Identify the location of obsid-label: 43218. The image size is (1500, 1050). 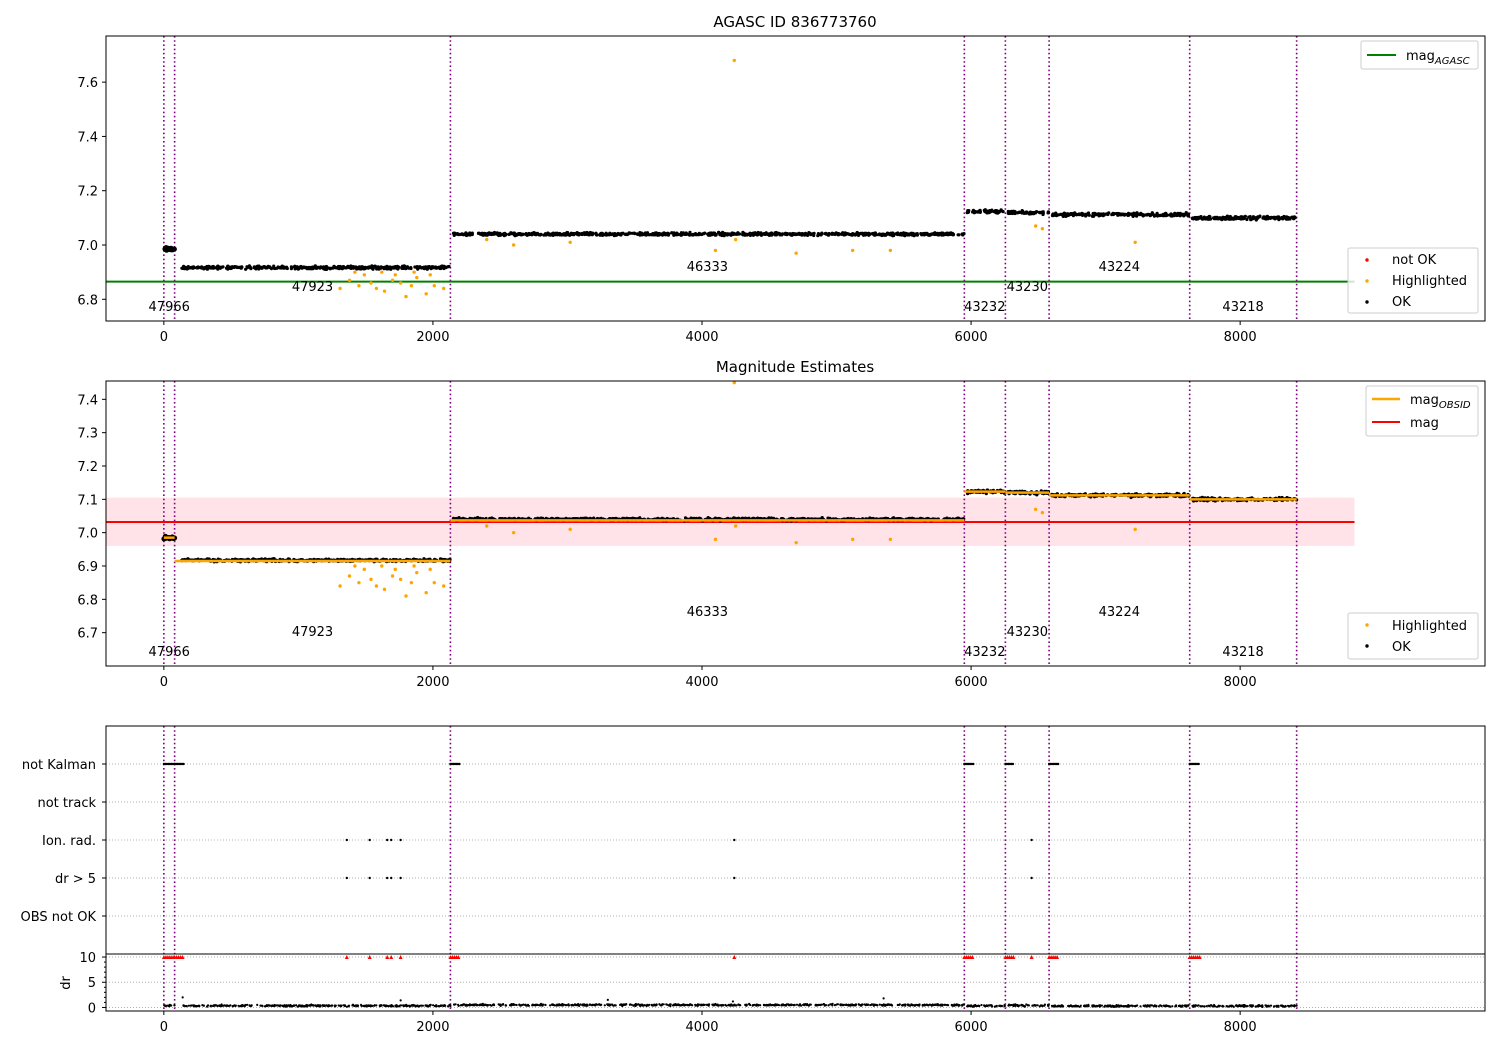
(1242, 307).